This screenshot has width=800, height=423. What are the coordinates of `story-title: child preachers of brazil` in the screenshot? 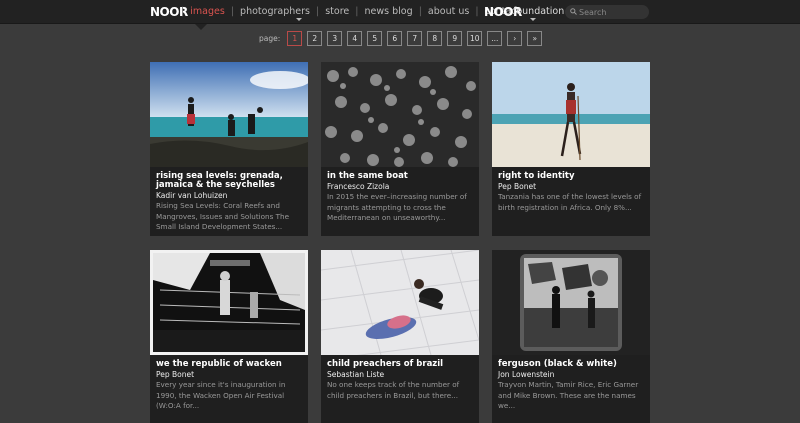 It's located at (401, 364).